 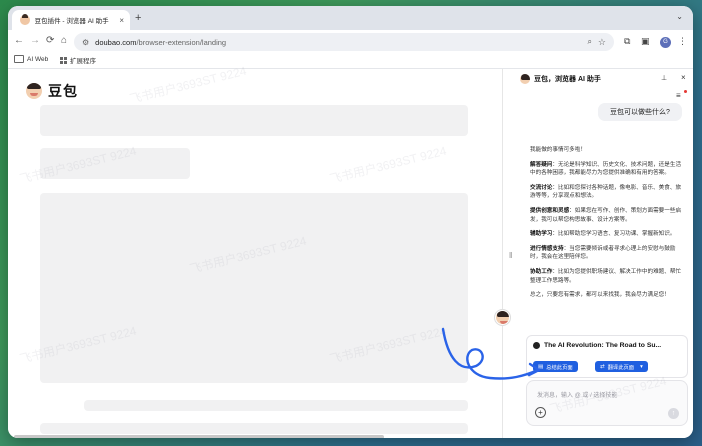 What do you see at coordinates (31, 59) in the screenshot?
I see `bookmark-ai-web: AI Web` at bounding box center [31, 59].